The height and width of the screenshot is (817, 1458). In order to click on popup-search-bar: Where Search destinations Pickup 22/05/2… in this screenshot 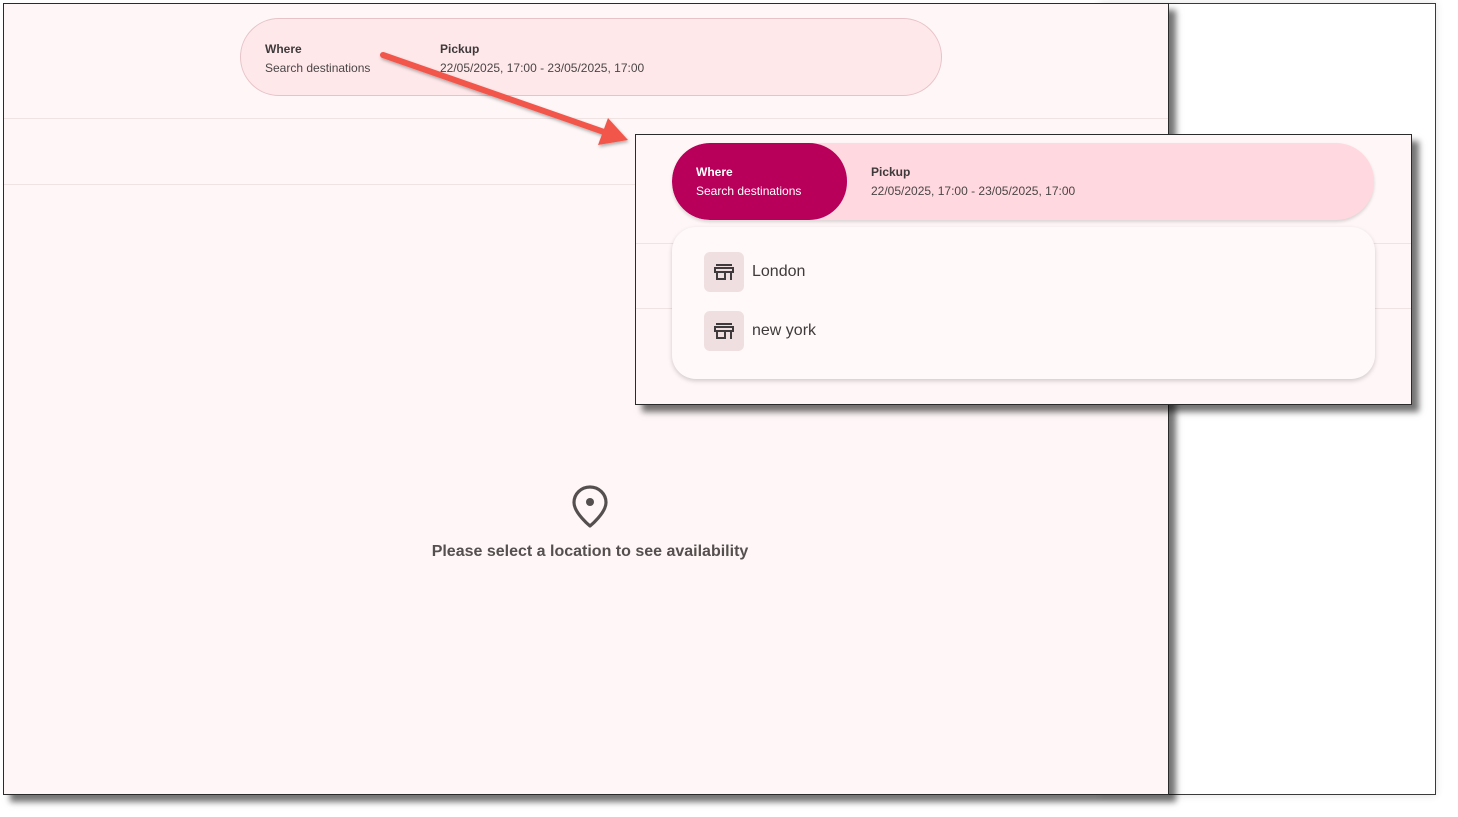, I will do `click(1023, 181)`.